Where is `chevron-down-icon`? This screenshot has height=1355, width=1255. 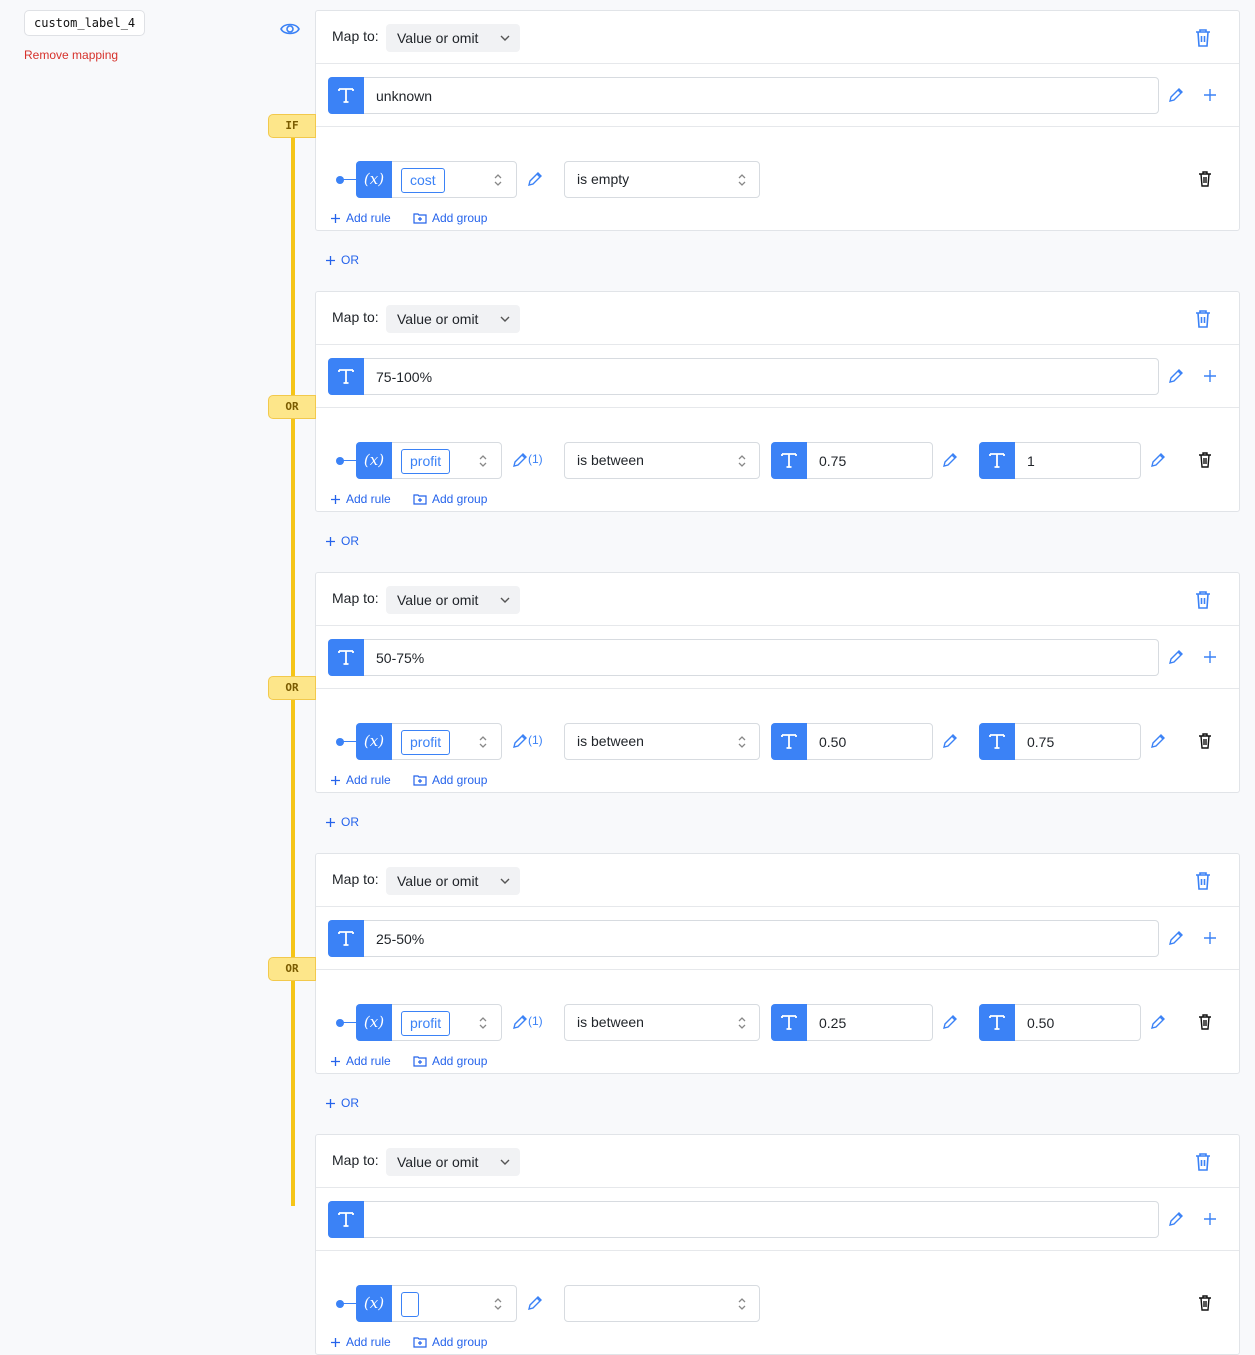 chevron-down-icon is located at coordinates (505, 600).